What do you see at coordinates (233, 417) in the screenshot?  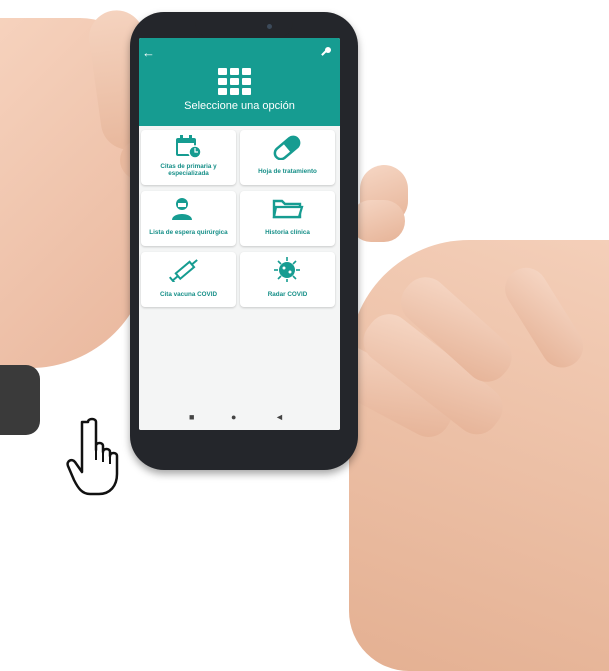 I see `home-button: ●` at bounding box center [233, 417].